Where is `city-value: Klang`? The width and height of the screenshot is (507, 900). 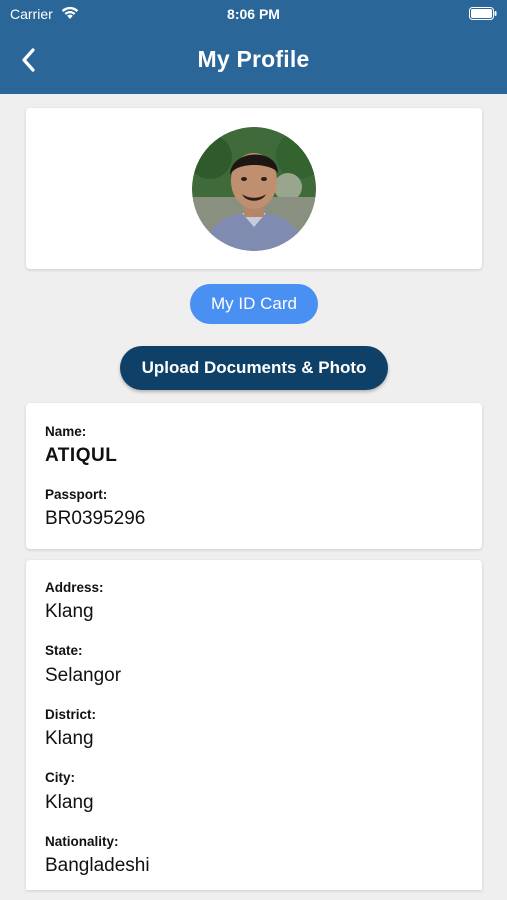 city-value: Klang is located at coordinates (69, 802).